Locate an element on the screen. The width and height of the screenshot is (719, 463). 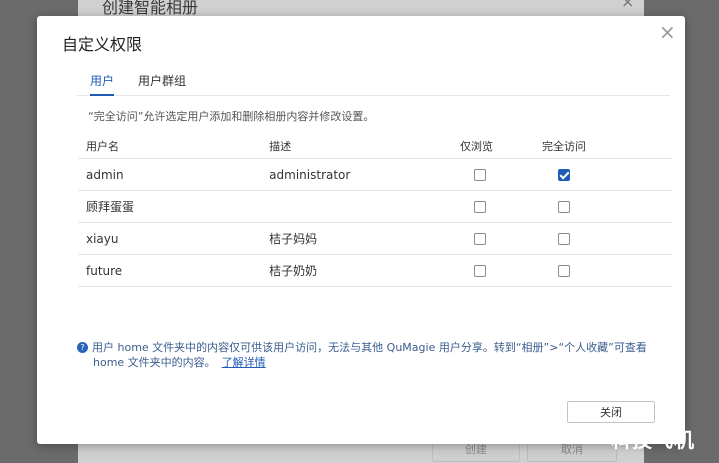
row-description is located at coordinates (365, 206).